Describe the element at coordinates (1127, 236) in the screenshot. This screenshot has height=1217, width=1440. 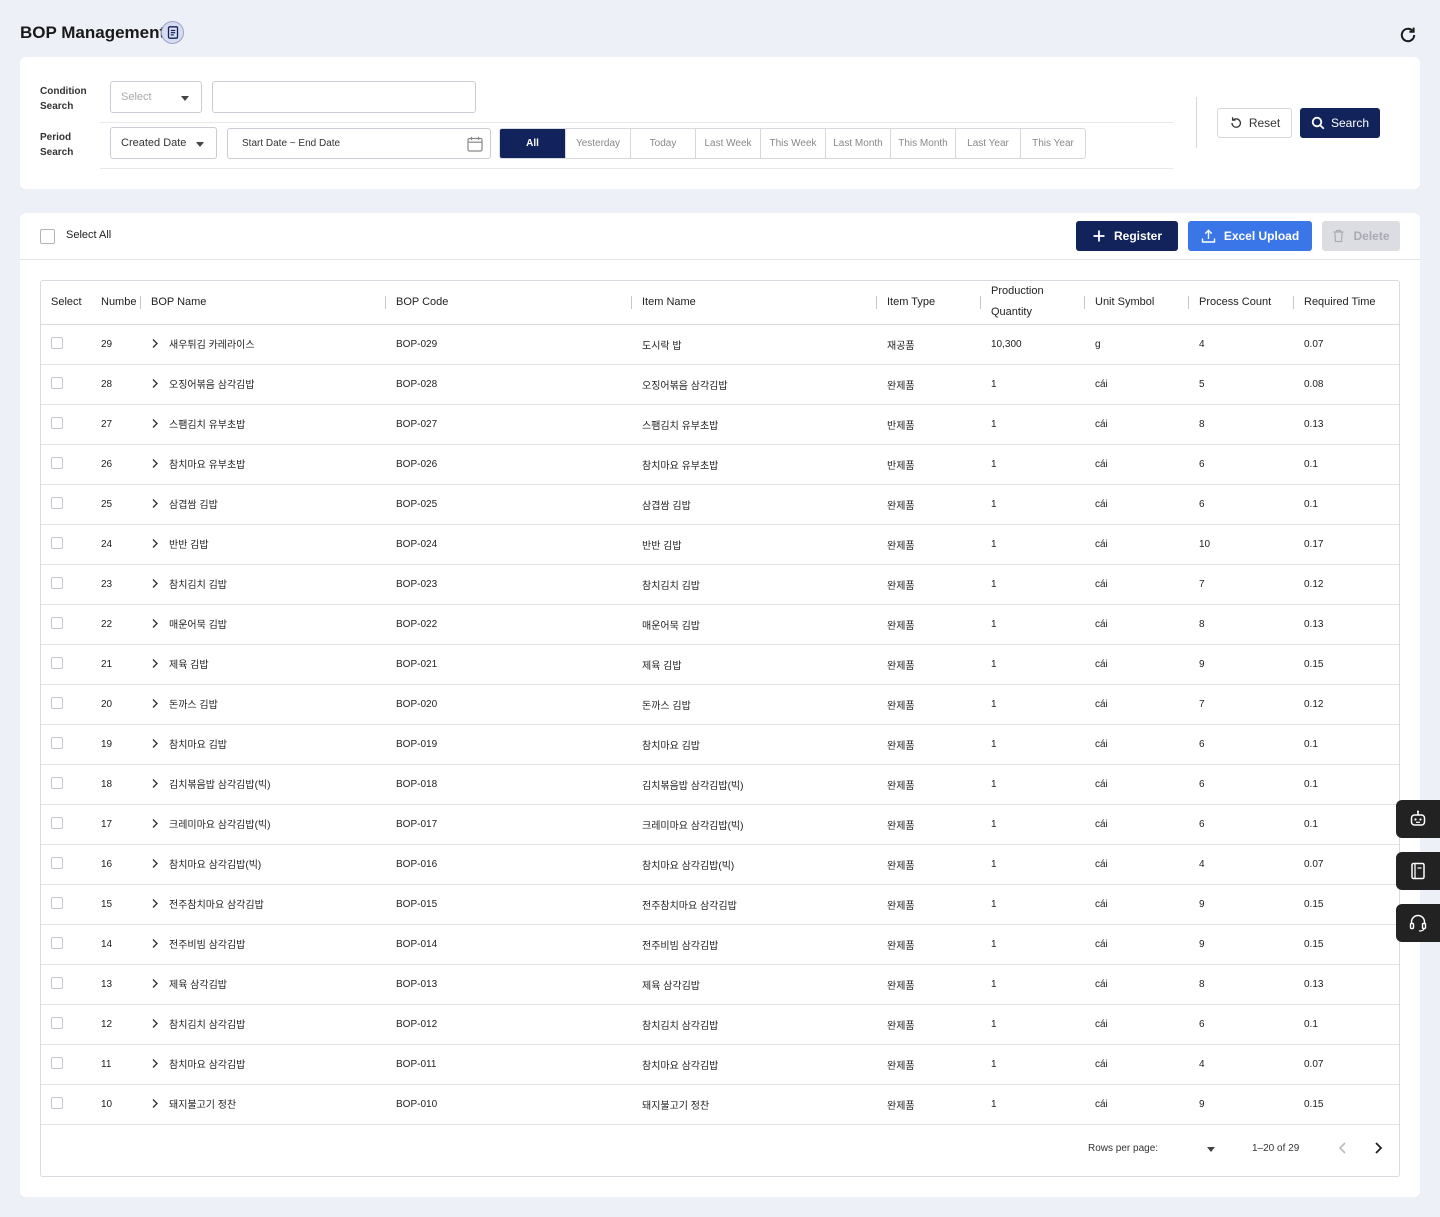
I see `register-button: Register` at that location.